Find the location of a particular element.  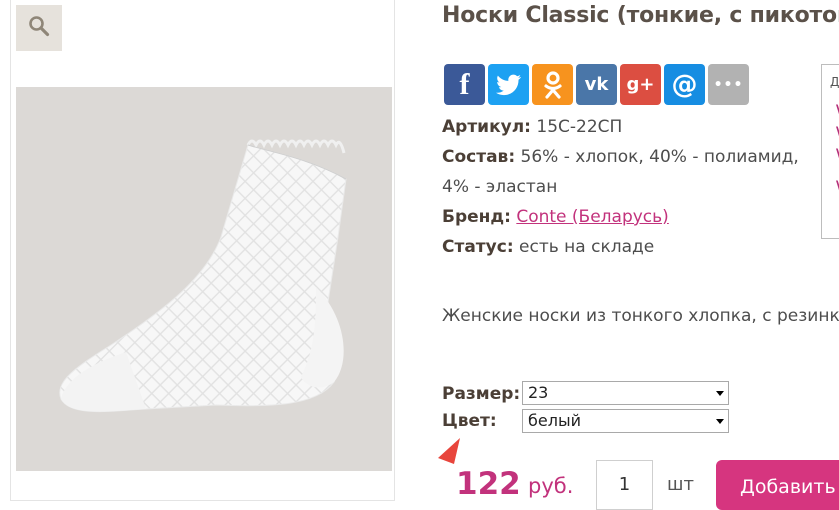

more-share-button: ••• is located at coordinates (728, 84).